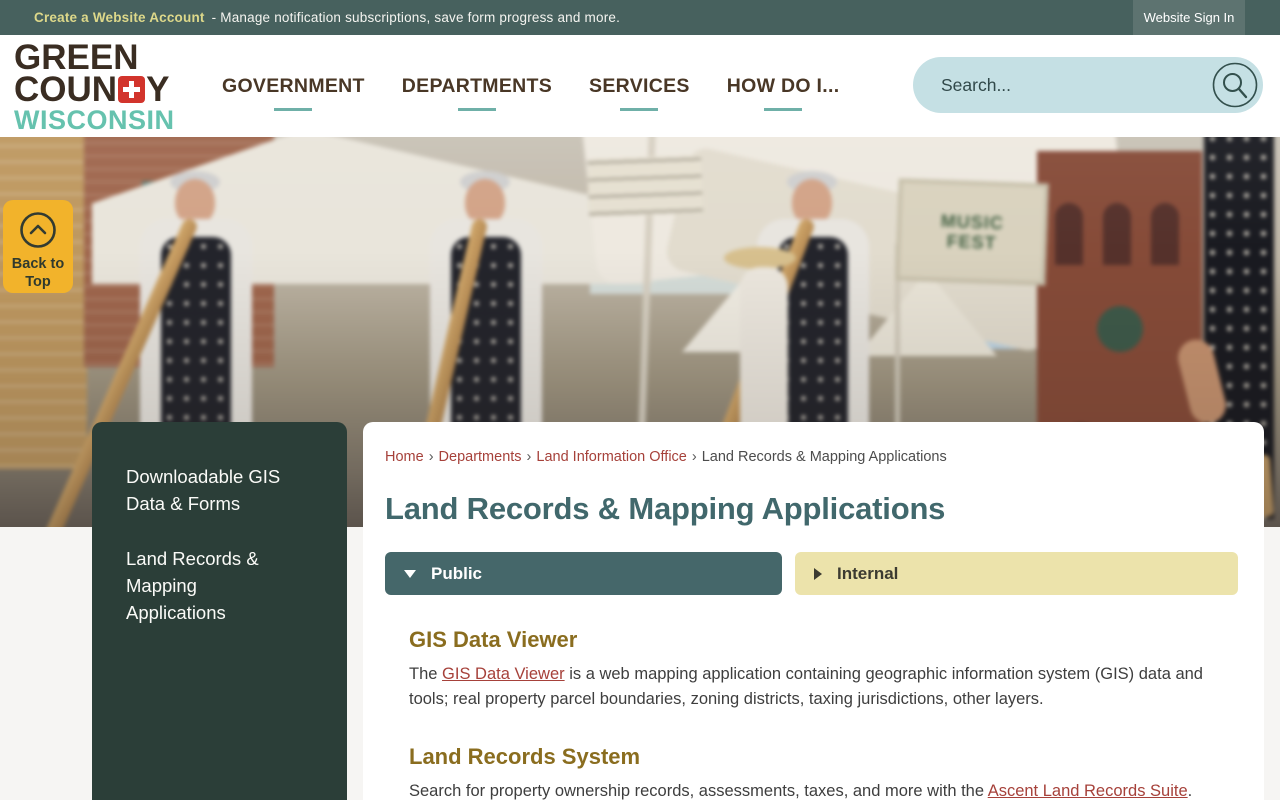 The width and height of the screenshot is (1280, 800). Describe the element at coordinates (665, 508) in the screenshot. I see `page-title: Land Records & Mapping Applications` at that location.